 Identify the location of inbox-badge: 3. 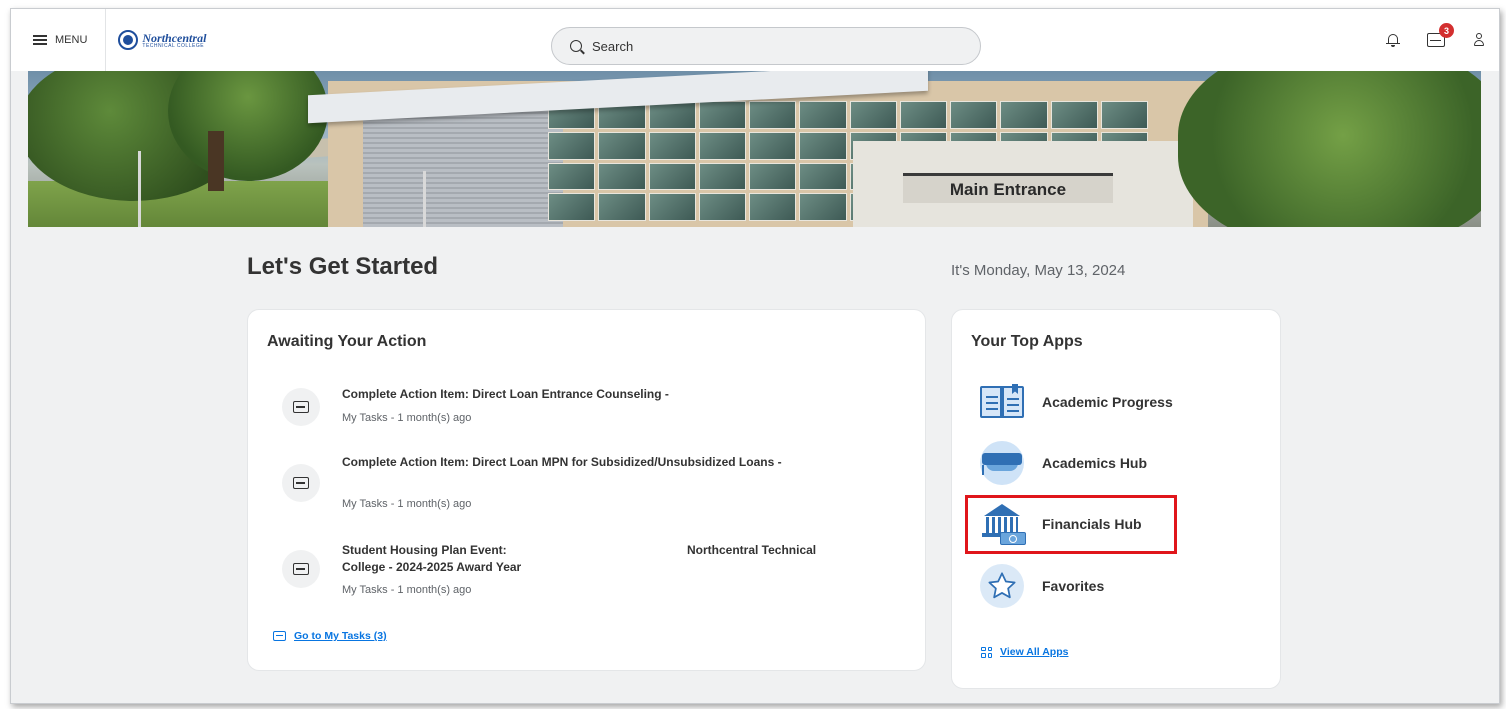
(1446, 30).